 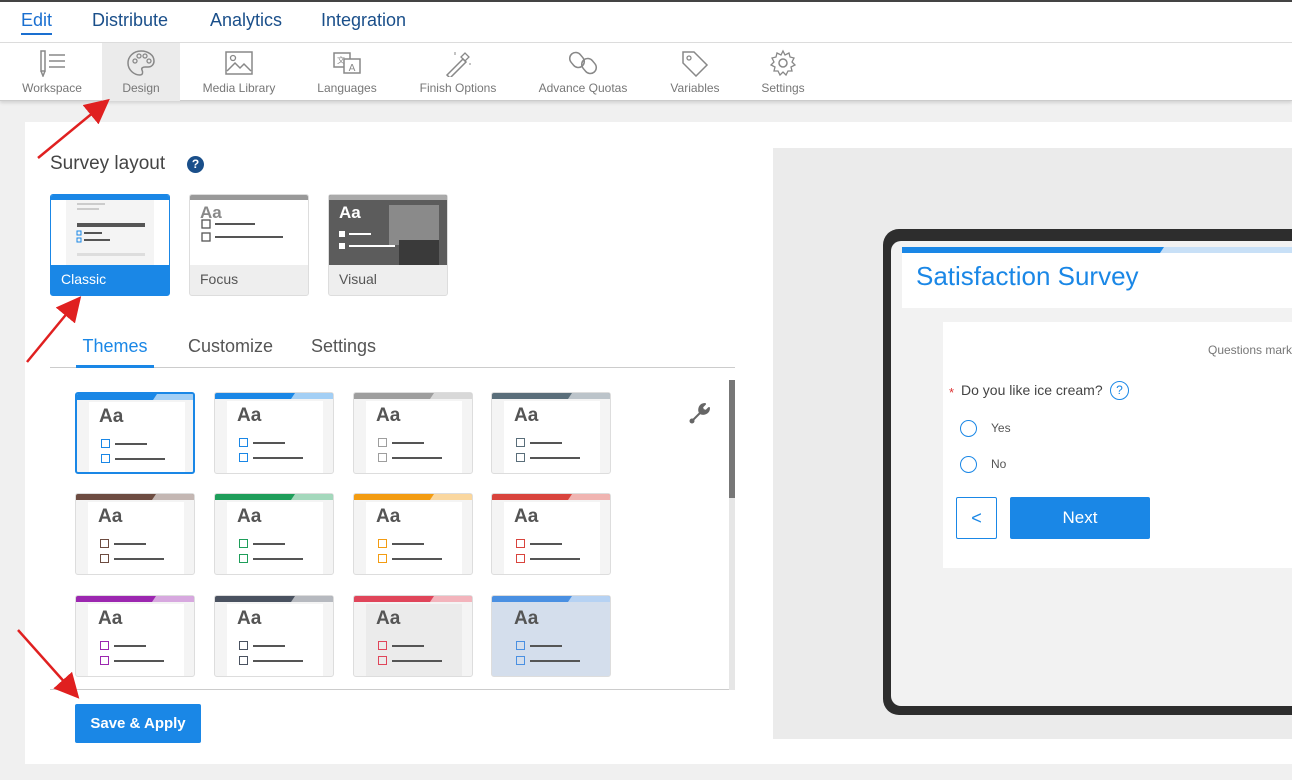 I want to click on tool-finish-options-label: Finish Options, so click(x=458, y=88).